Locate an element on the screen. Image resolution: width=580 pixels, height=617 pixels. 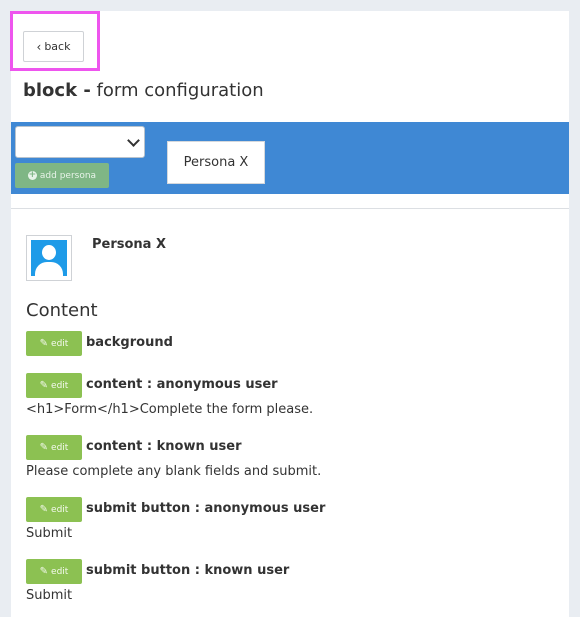
add-persona-label: add persona is located at coordinates (68, 175).